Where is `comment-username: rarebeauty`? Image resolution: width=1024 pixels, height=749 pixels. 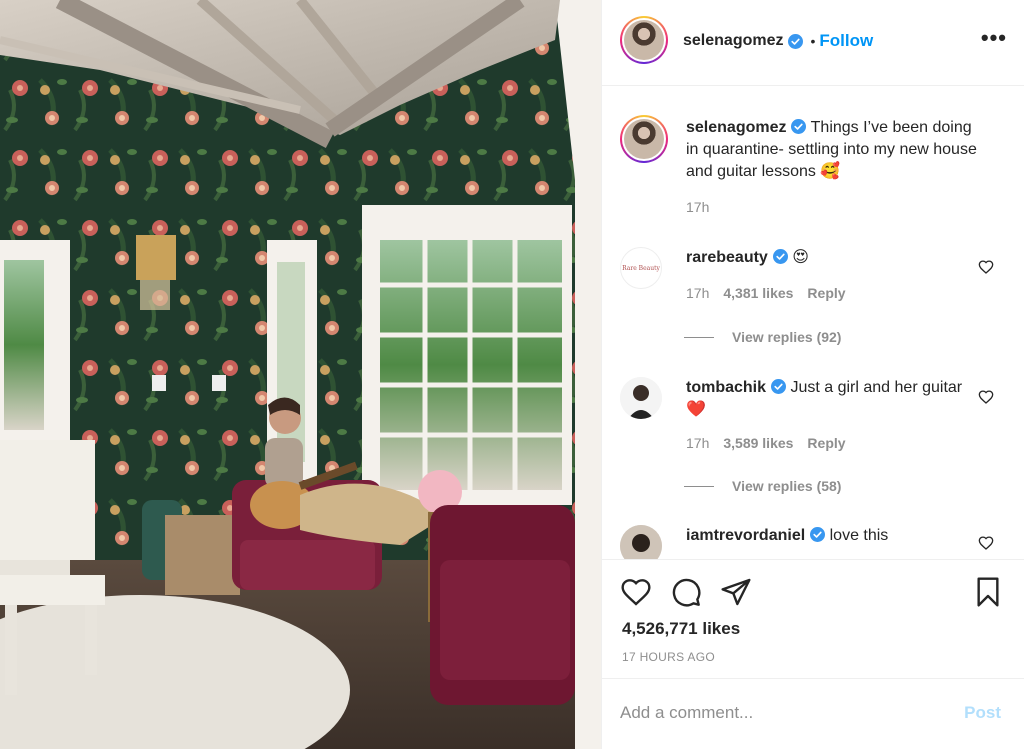 comment-username: rarebeauty is located at coordinates (727, 257).